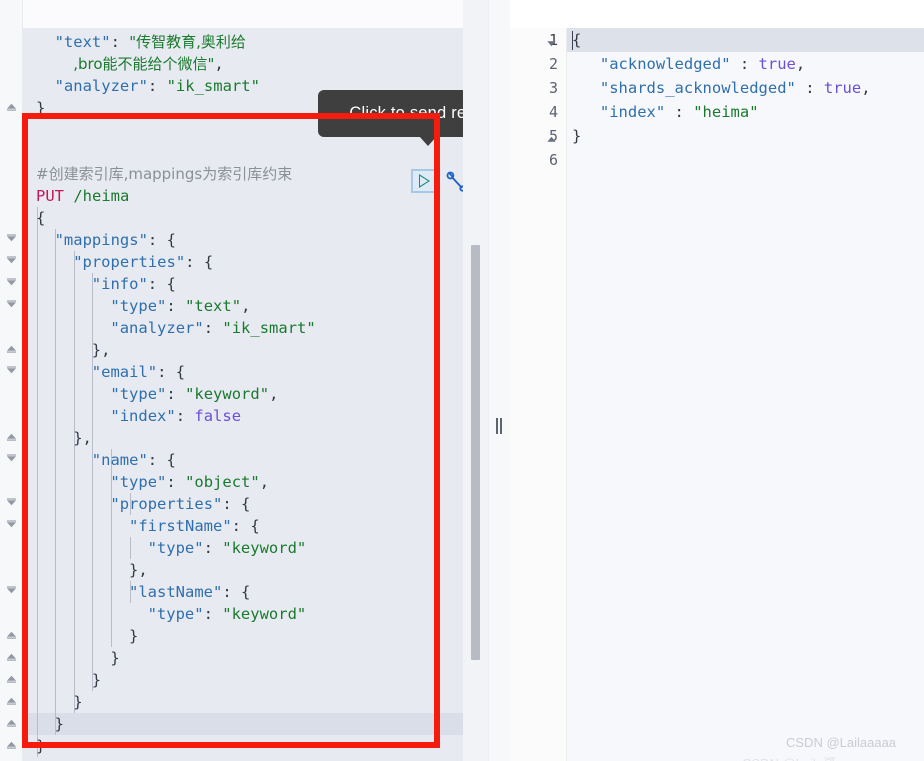 The height and width of the screenshot is (761, 924). What do you see at coordinates (50, 196) in the screenshot?
I see `code-token: PUT` at bounding box center [50, 196].